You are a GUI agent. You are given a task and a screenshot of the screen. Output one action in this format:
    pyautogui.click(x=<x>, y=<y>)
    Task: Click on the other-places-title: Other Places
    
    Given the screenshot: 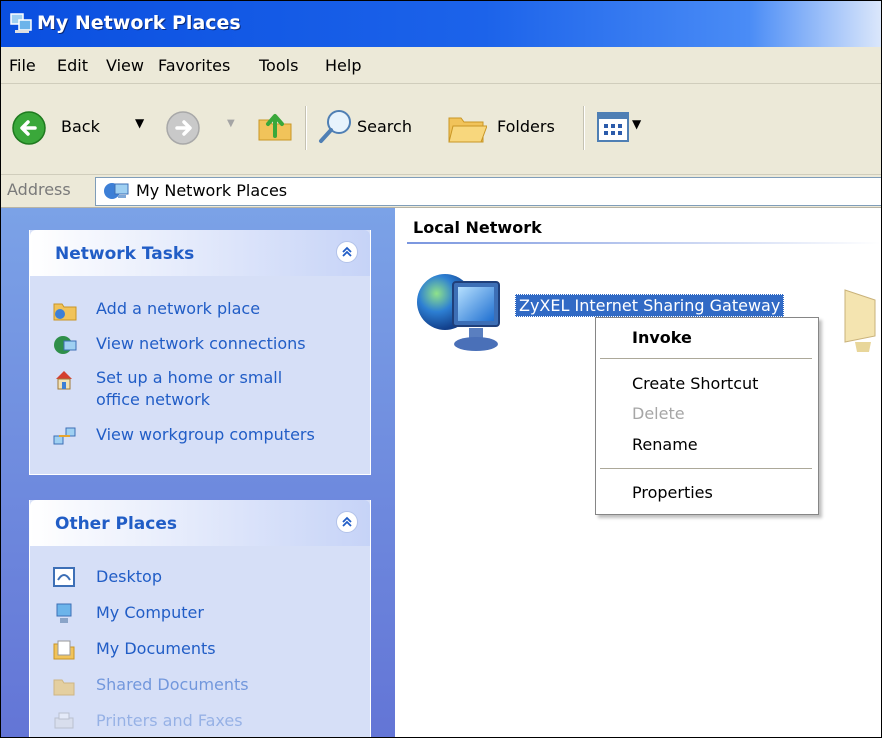 What is the action you would take?
    pyautogui.click(x=116, y=524)
    